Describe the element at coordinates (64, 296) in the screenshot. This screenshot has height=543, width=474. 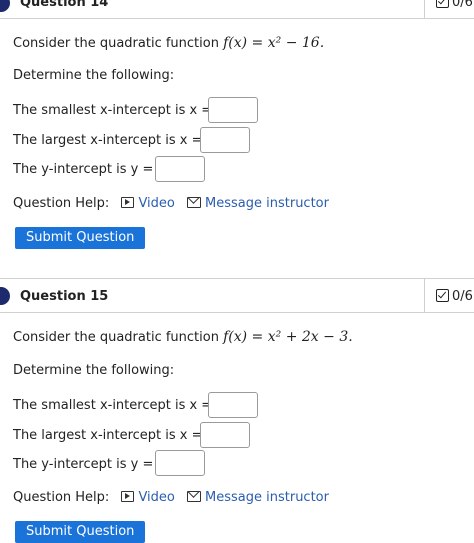
I see `question-title: Question 15` at that location.